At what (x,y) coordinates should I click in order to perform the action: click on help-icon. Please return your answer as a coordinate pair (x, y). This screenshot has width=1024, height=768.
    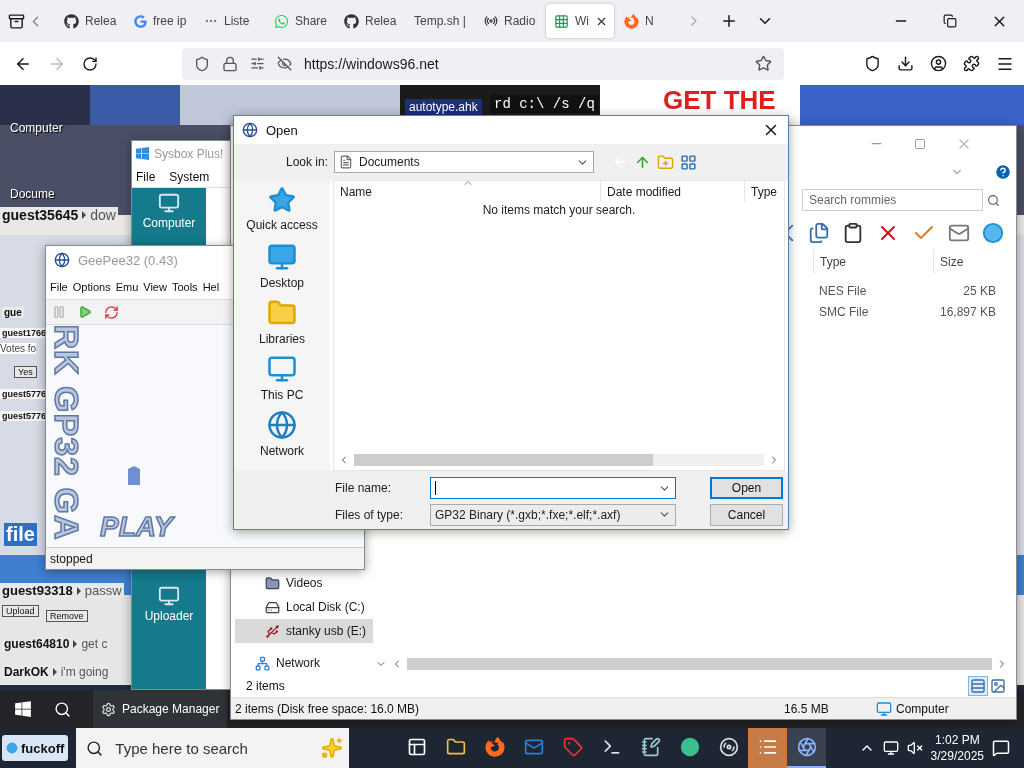
    Looking at the image, I should click on (1003, 172).